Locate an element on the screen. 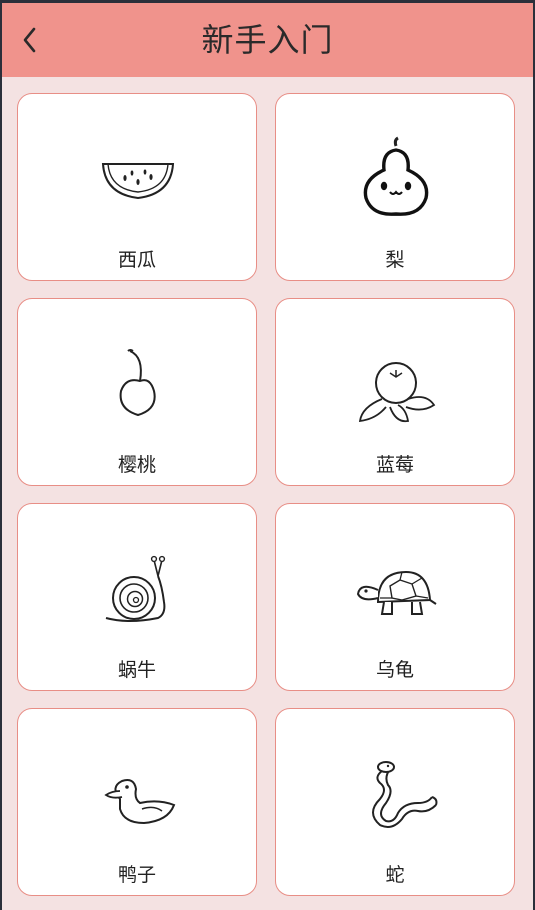  card-label: 鸭子 is located at coordinates (136, 875).